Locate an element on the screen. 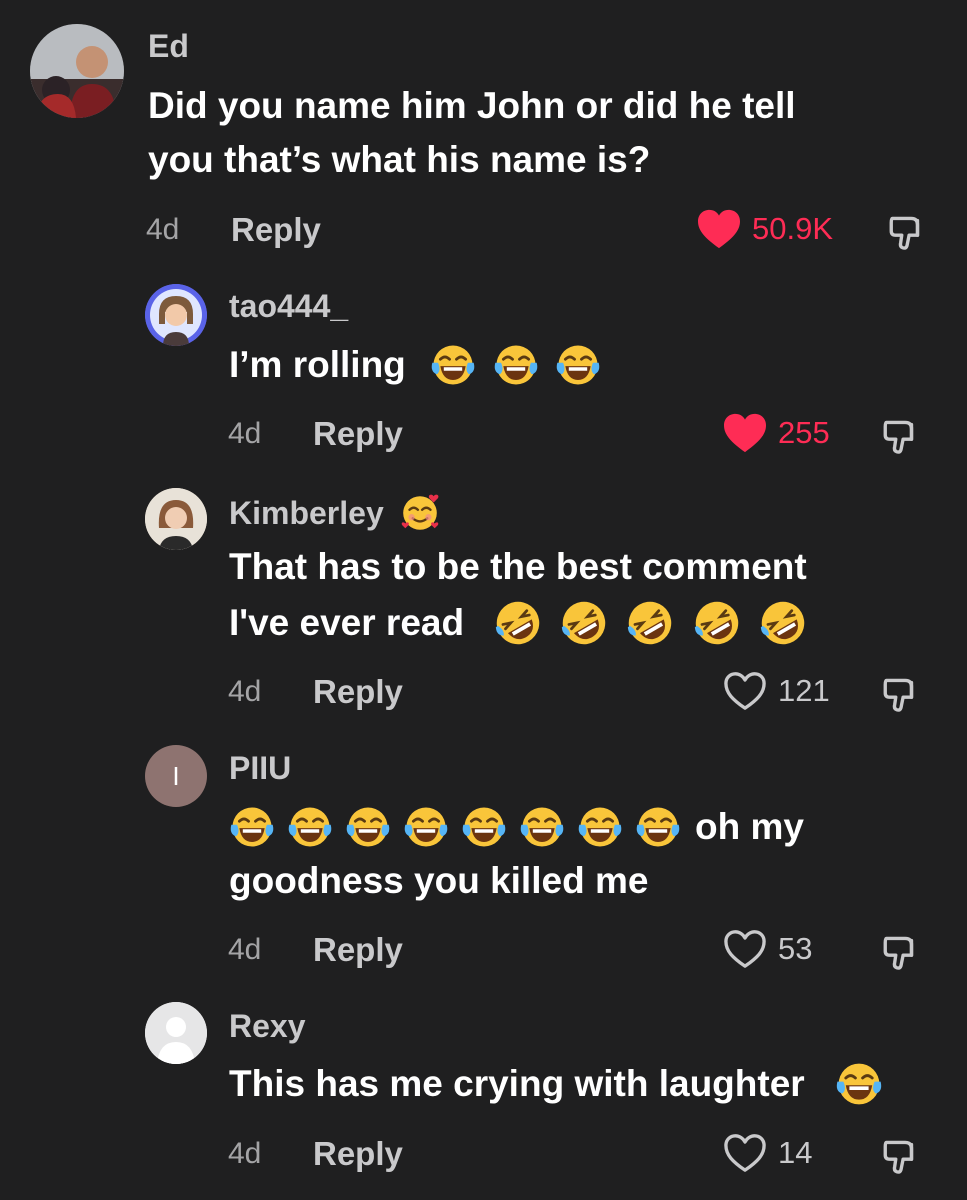 This screenshot has width=967, height=1200. comment-username-text: Kimberley is located at coordinates (306, 512).